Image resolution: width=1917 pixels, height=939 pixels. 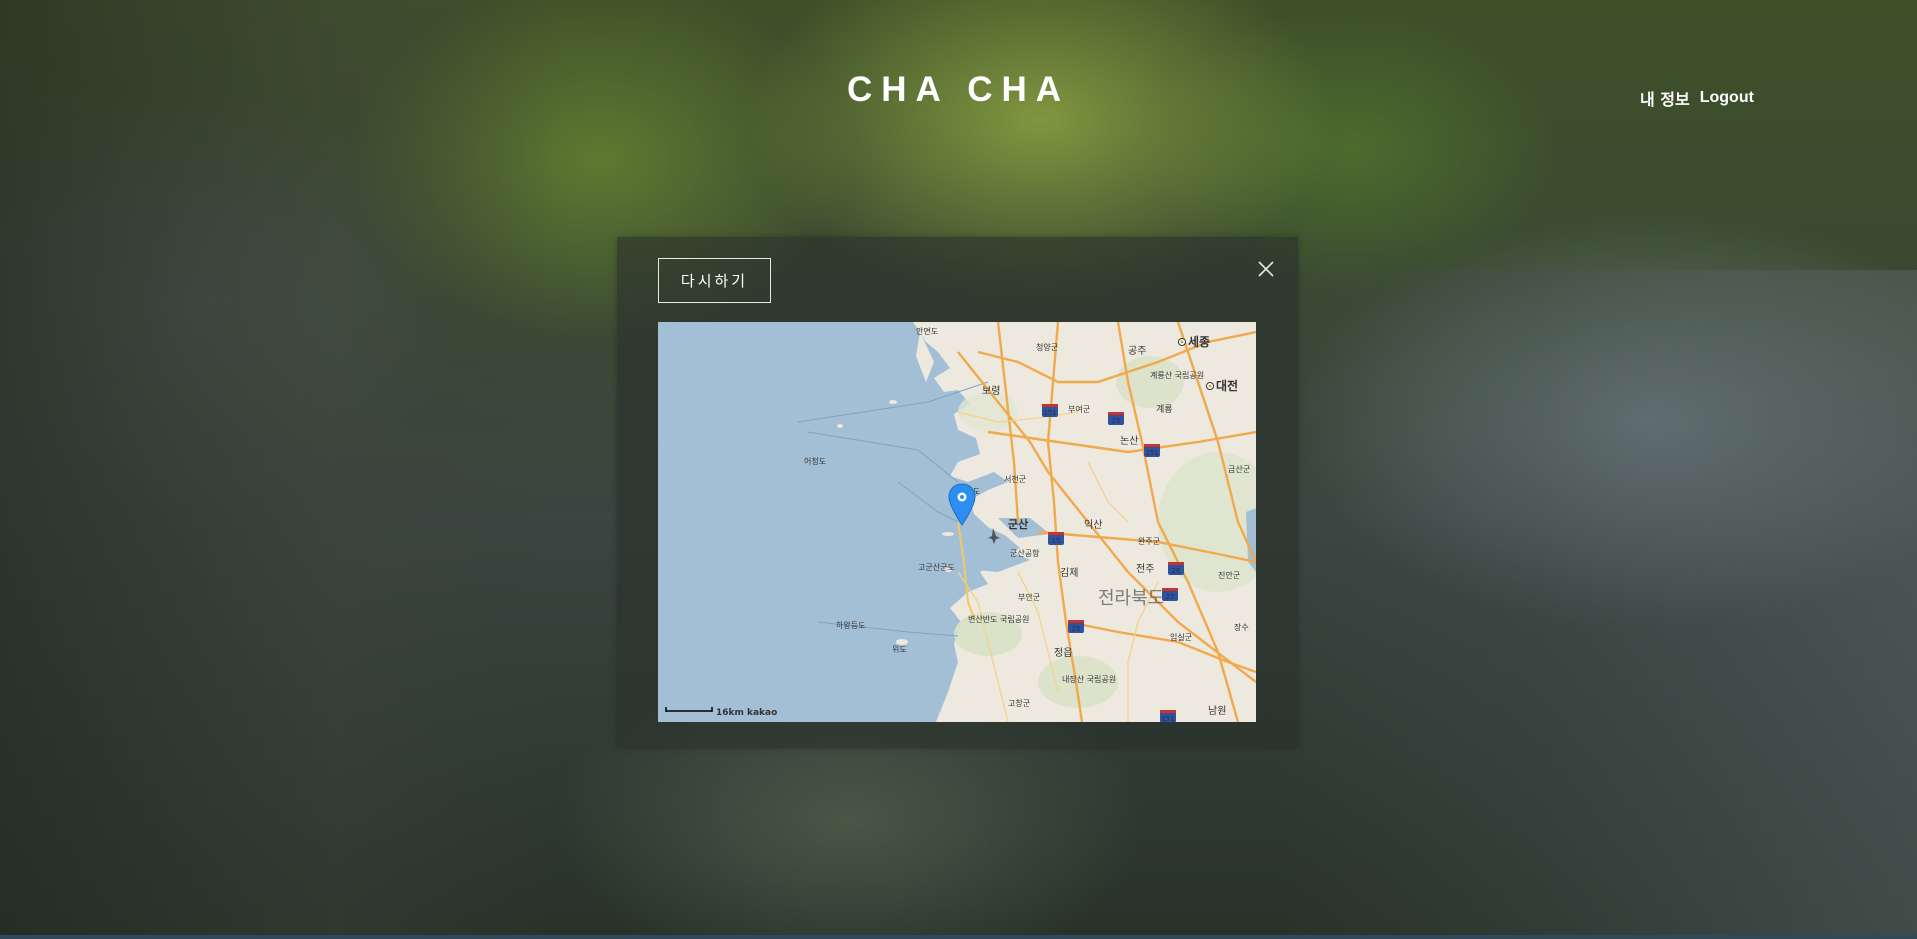 What do you see at coordinates (1137, 351) in the screenshot?
I see `label-gongju: 공주` at bounding box center [1137, 351].